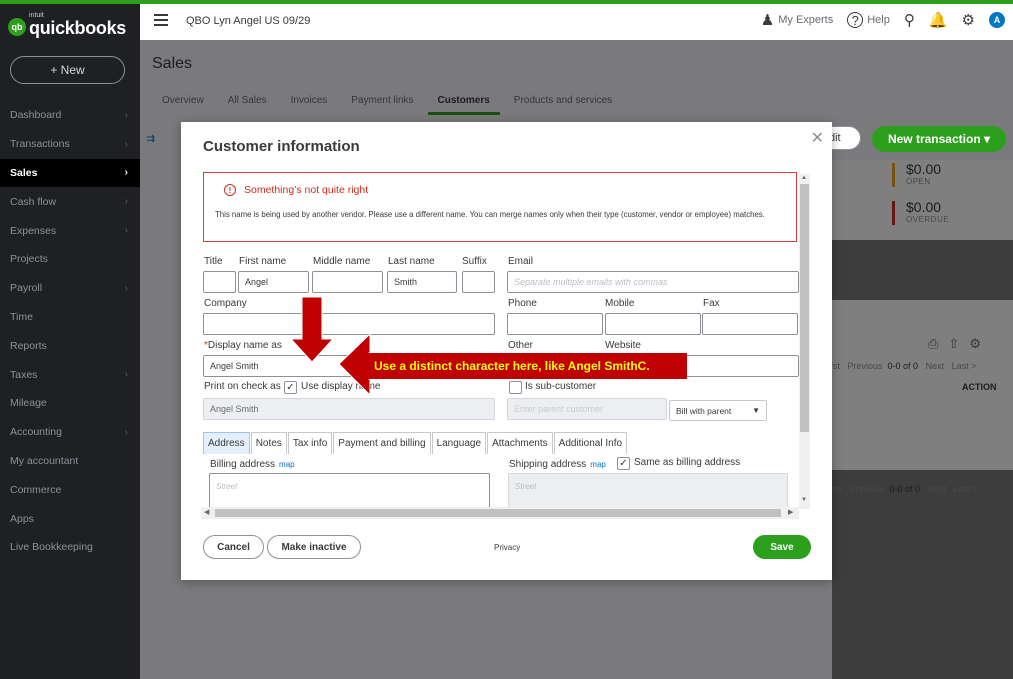 The width and height of the screenshot is (1013, 679). What do you see at coordinates (70, 144) in the screenshot?
I see `sidebar-item-transactions: Transactions ›` at bounding box center [70, 144].